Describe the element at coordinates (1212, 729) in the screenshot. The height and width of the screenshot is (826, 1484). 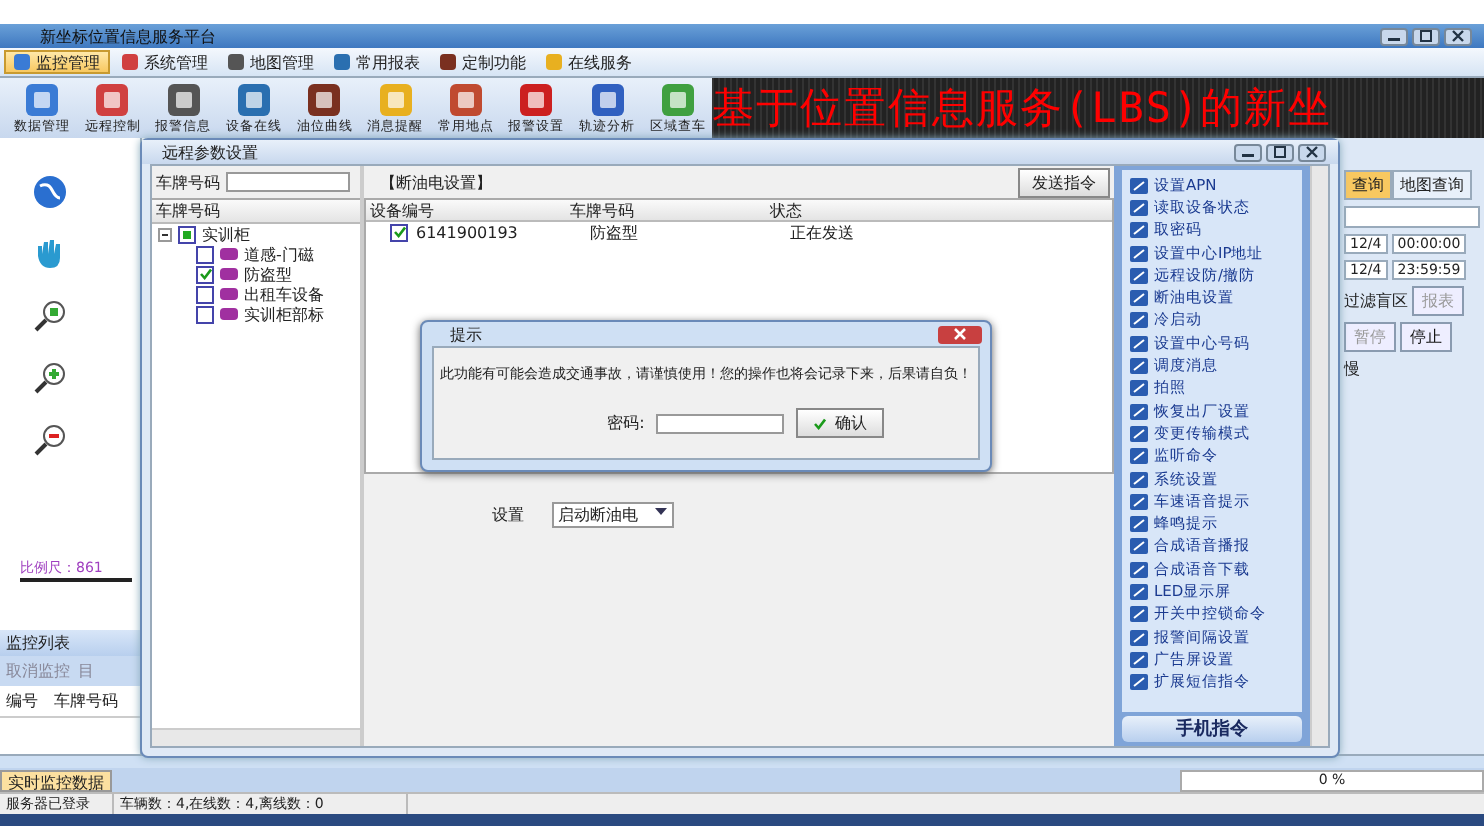
I see `command-group-header: 手机指令` at that location.